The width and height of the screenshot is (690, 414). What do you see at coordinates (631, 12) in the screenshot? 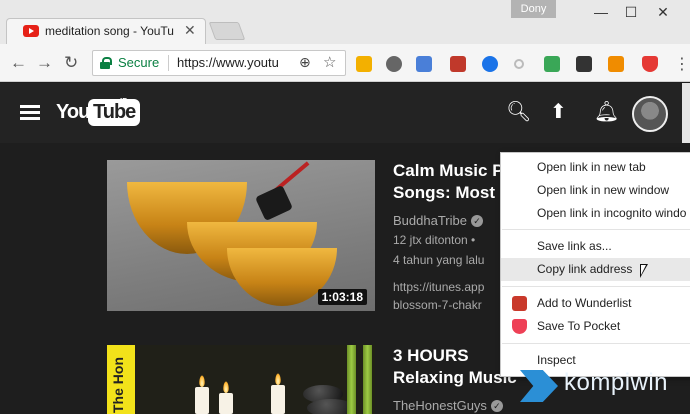
I see `maximize-button: ☐` at bounding box center [631, 12].